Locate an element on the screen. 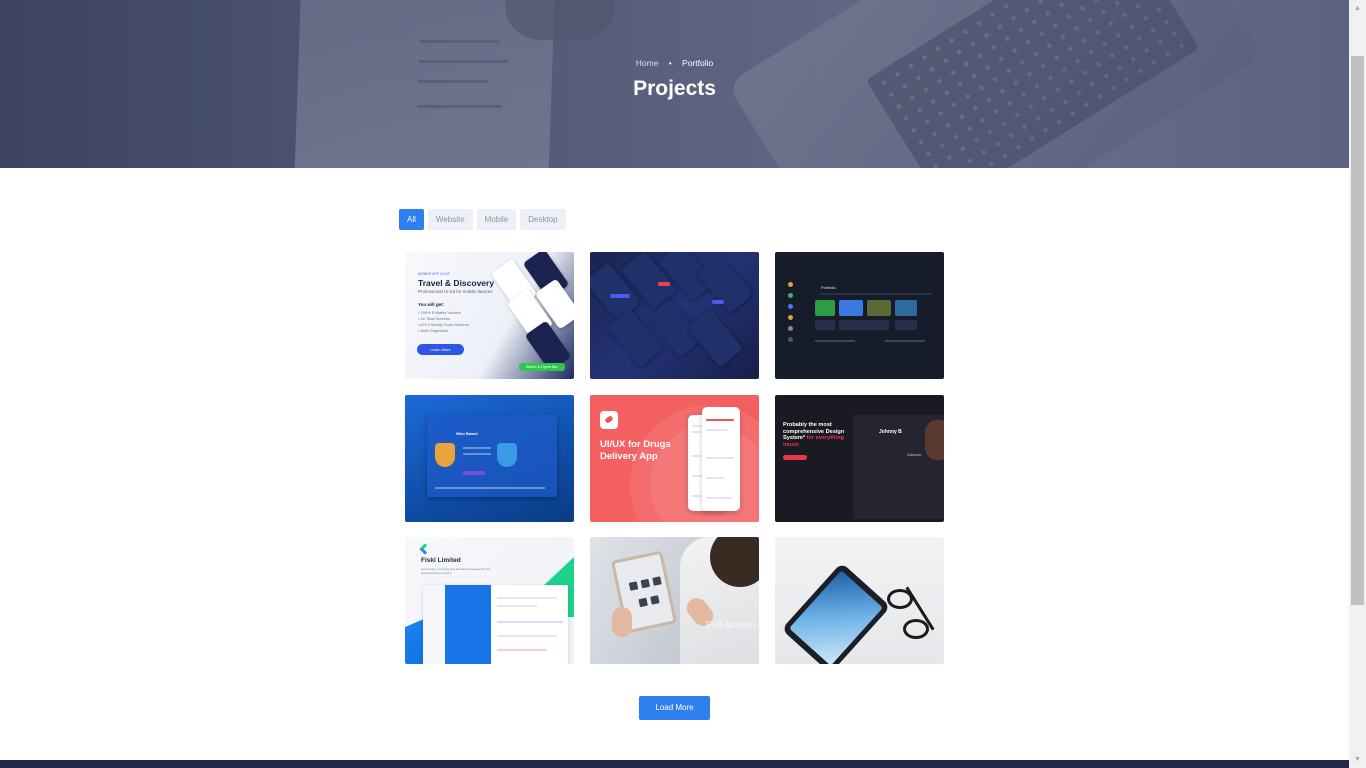 The width and height of the screenshot is (1366, 768). breadcrumb-home-link: Home is located at coordinates (647, 63).